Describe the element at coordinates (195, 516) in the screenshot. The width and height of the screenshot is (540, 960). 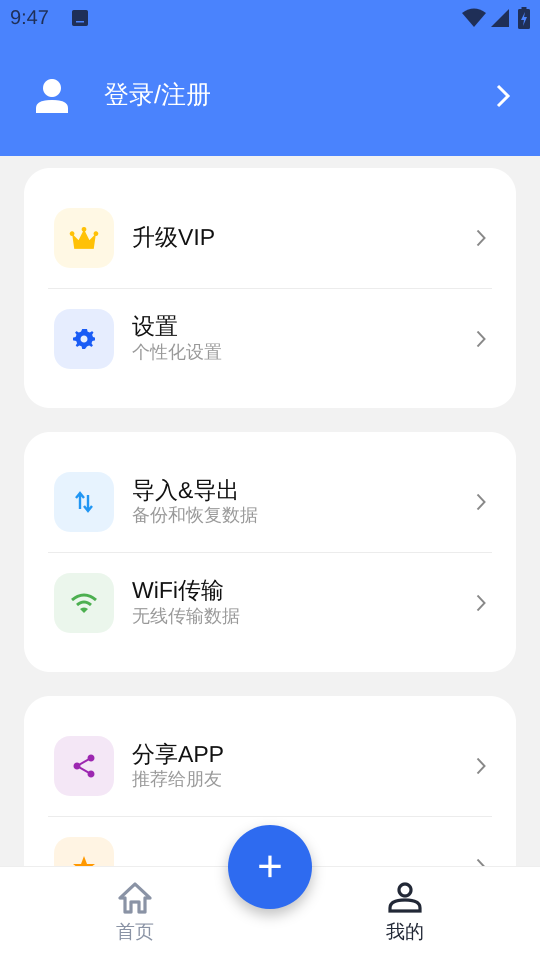
I see `menu-item-subtitle: 备份和恢复数据` at that location.